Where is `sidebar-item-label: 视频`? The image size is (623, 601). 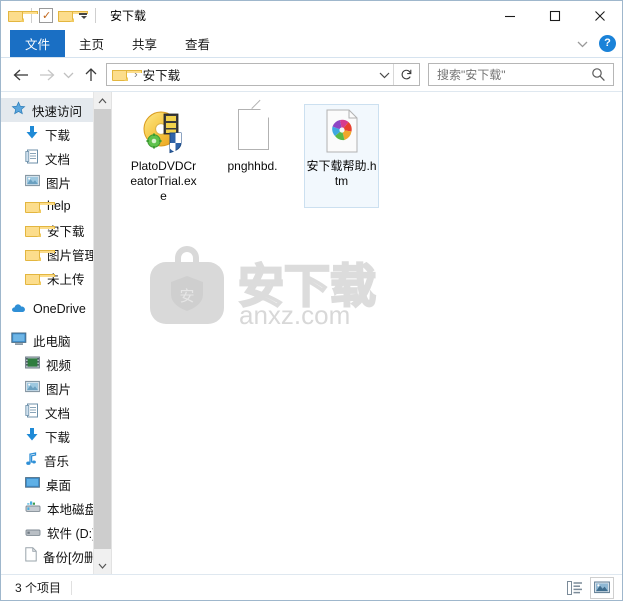 sidebar-item-label: 视频 is located at coordinates (59, 365).